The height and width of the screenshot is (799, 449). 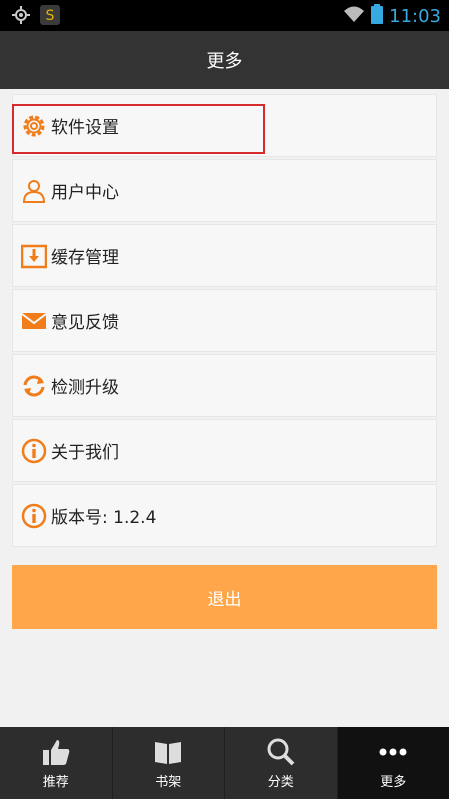 I want to click on menu-item-user-center: 用户中心, so click(x=224, y=190).